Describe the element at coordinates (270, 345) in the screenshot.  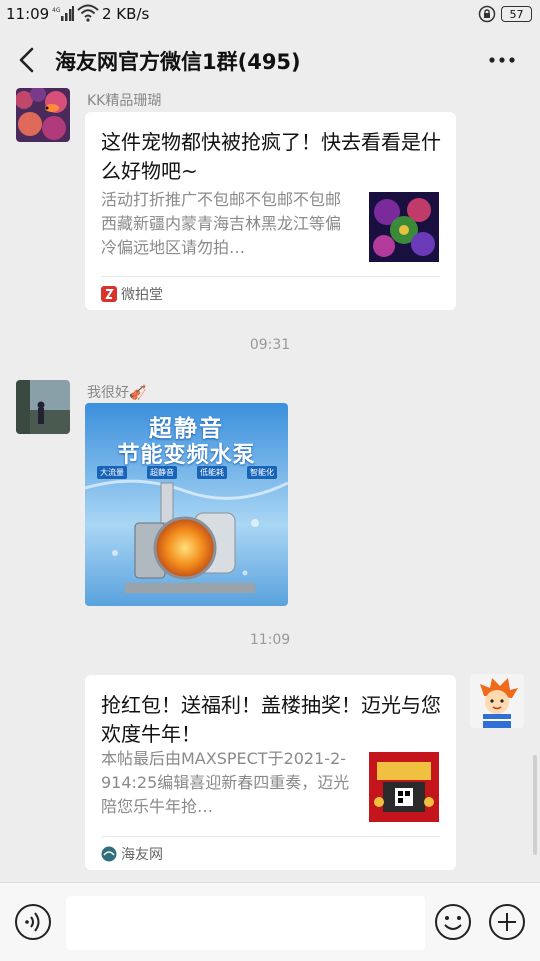
I see `timestamp: 09:31` at that location.